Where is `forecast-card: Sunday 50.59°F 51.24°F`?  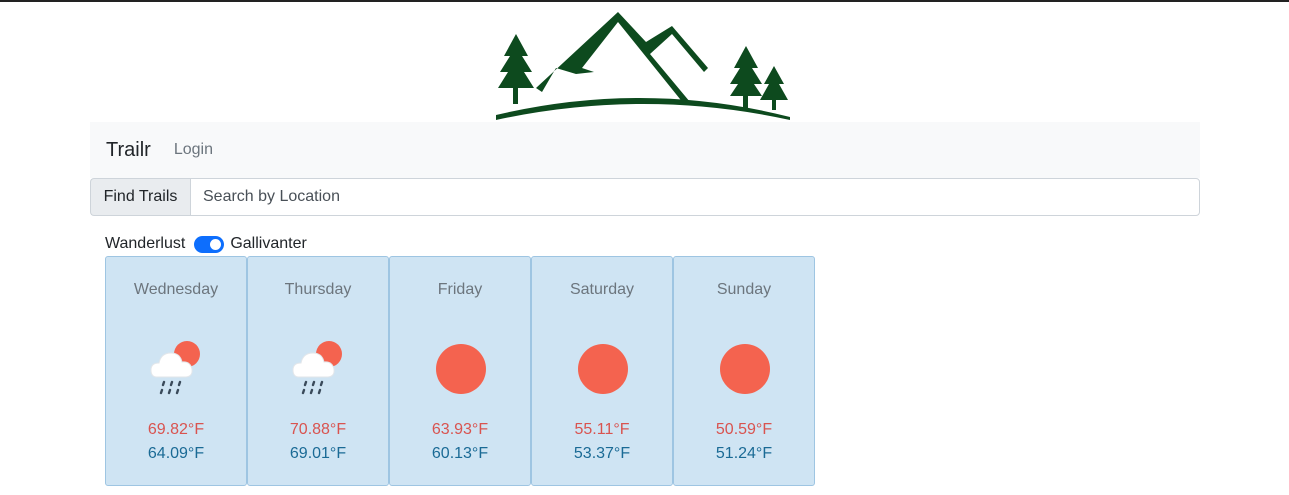
forecast-card: Sunday 50.59°F 51.24°F is located at coordinates (744, 371).